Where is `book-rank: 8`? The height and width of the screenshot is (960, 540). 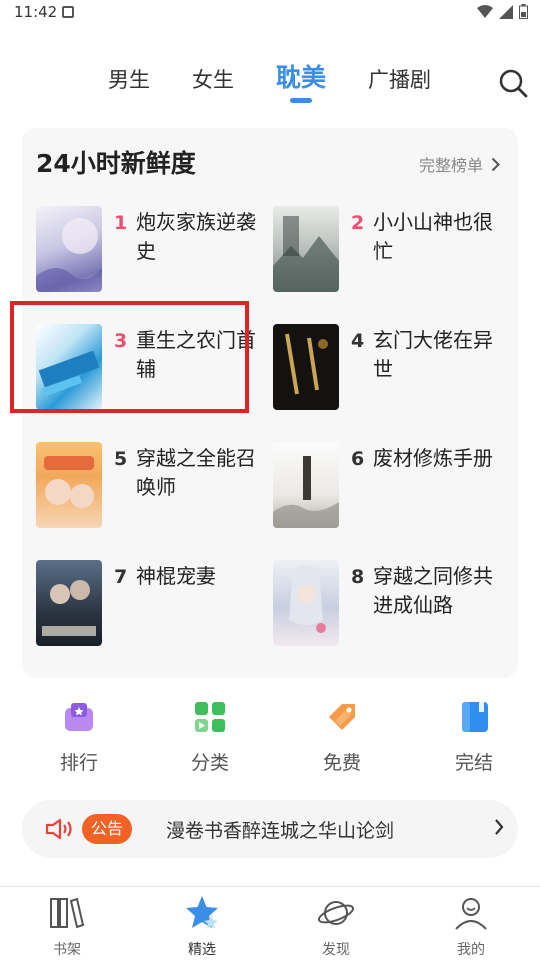 book-rank: 8 is located at coordinates (358, 577).